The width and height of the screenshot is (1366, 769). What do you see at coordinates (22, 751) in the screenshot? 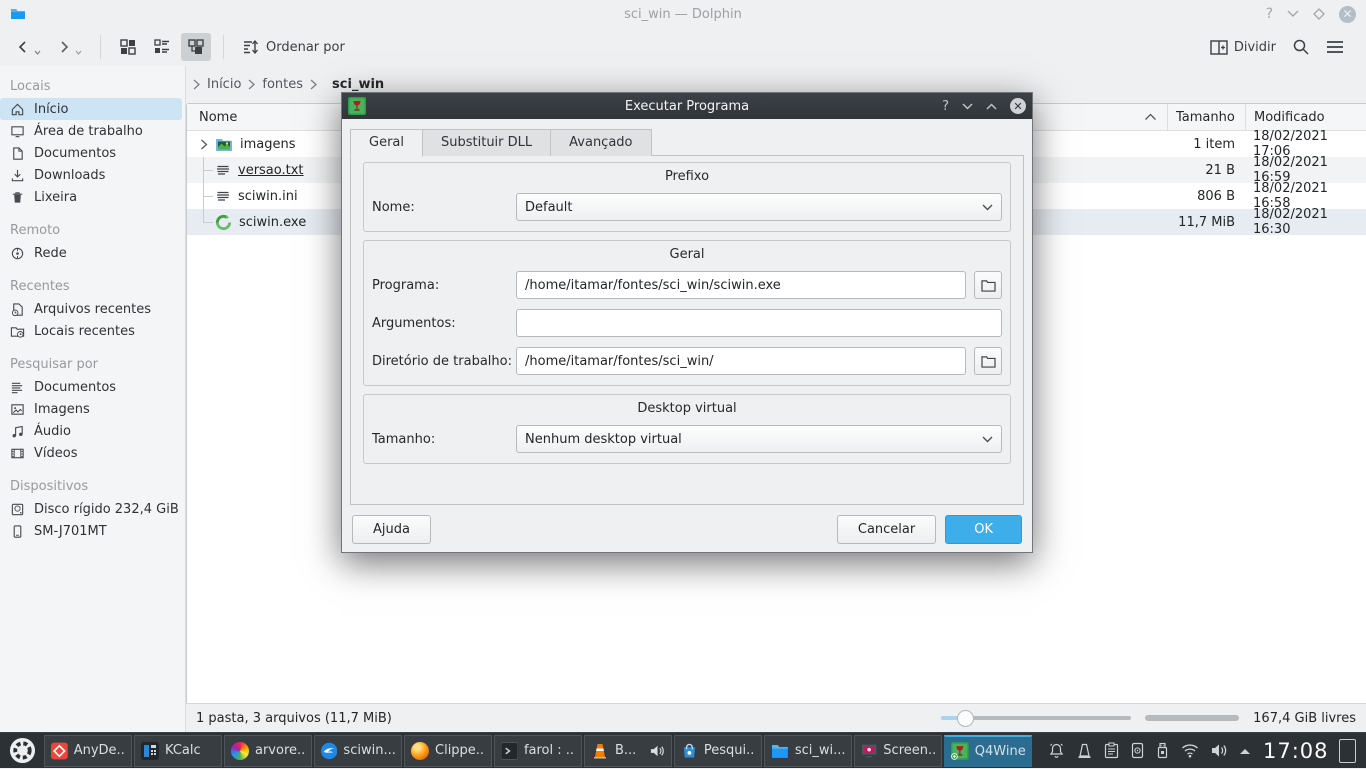
I see `application-launcher-button` at bounding box center [22, 751].